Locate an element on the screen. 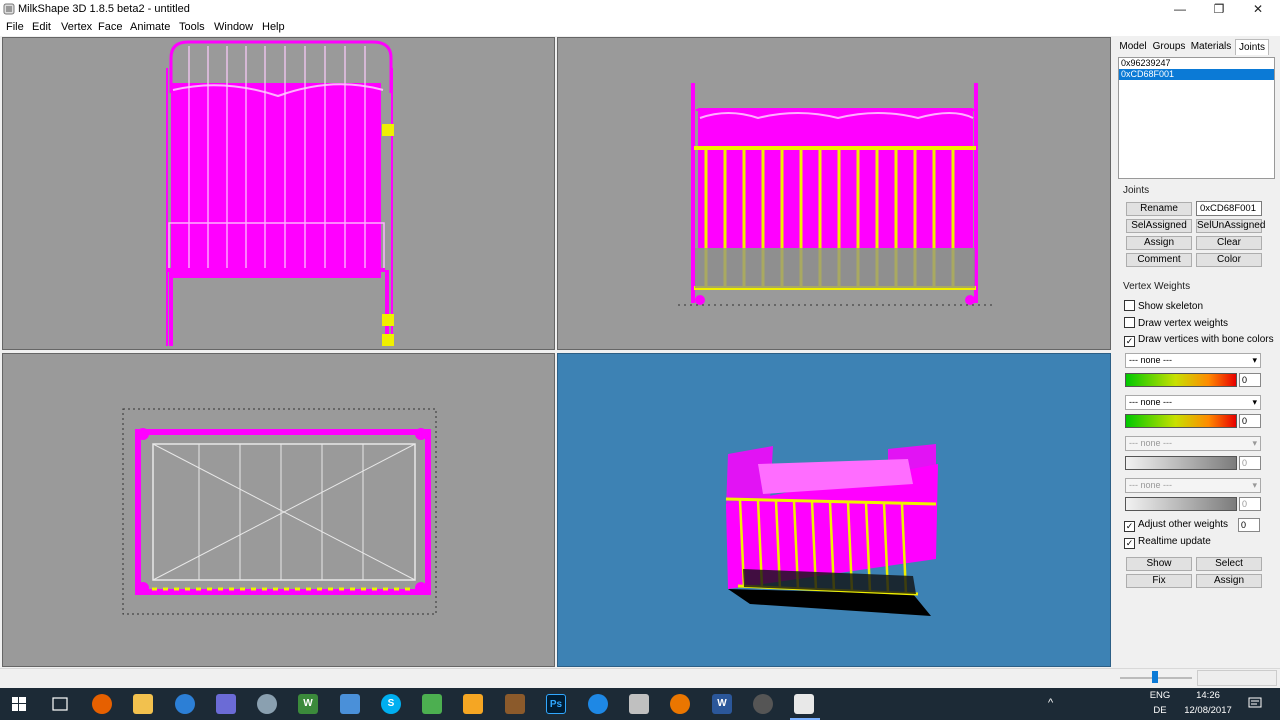 This screenshot has height=720, width=1280. window-title: MilkShape 3D 1.8.5 beta2 - untitled is located at coordinates (104, 9).